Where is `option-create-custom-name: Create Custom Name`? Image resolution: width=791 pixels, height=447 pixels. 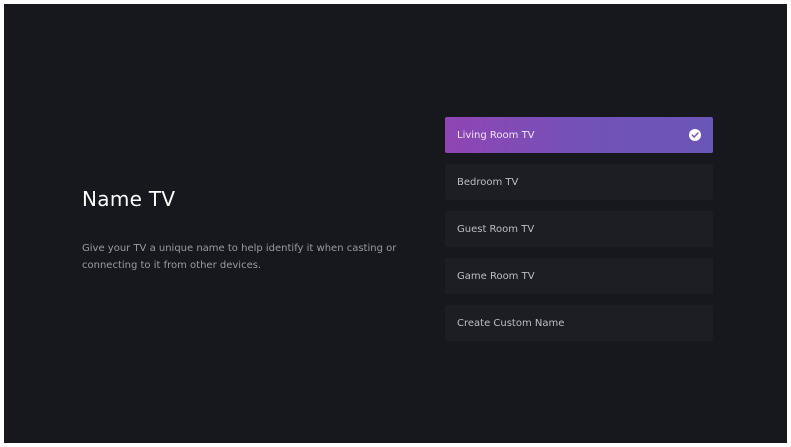 option-create-custom-name: Create Custom Name is located at coordinates (579, 323).